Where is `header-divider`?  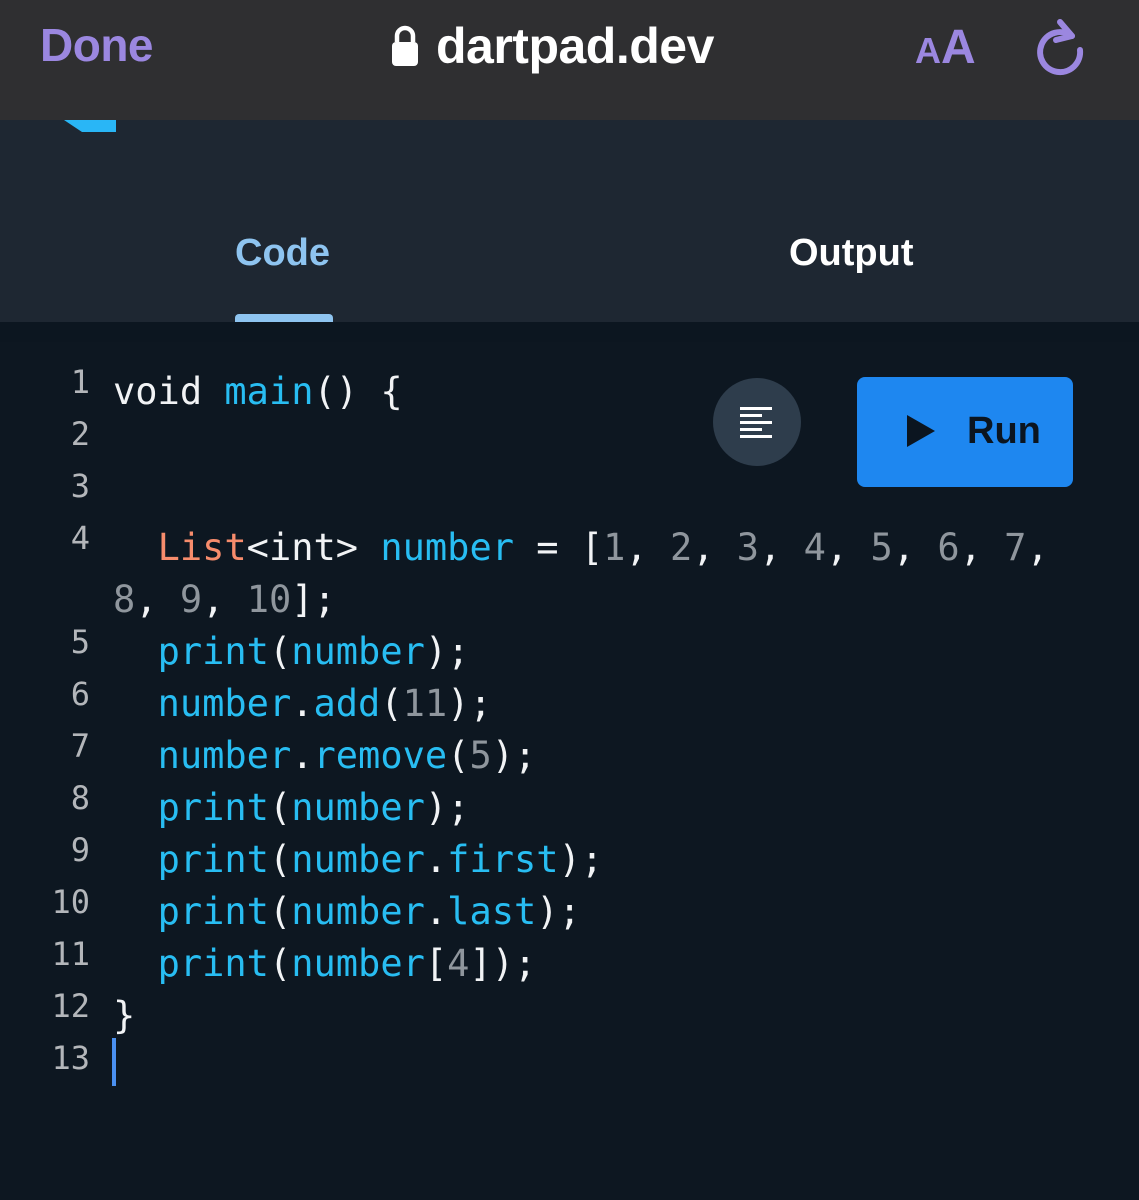 header-divider is located at coordinates (569, 332).